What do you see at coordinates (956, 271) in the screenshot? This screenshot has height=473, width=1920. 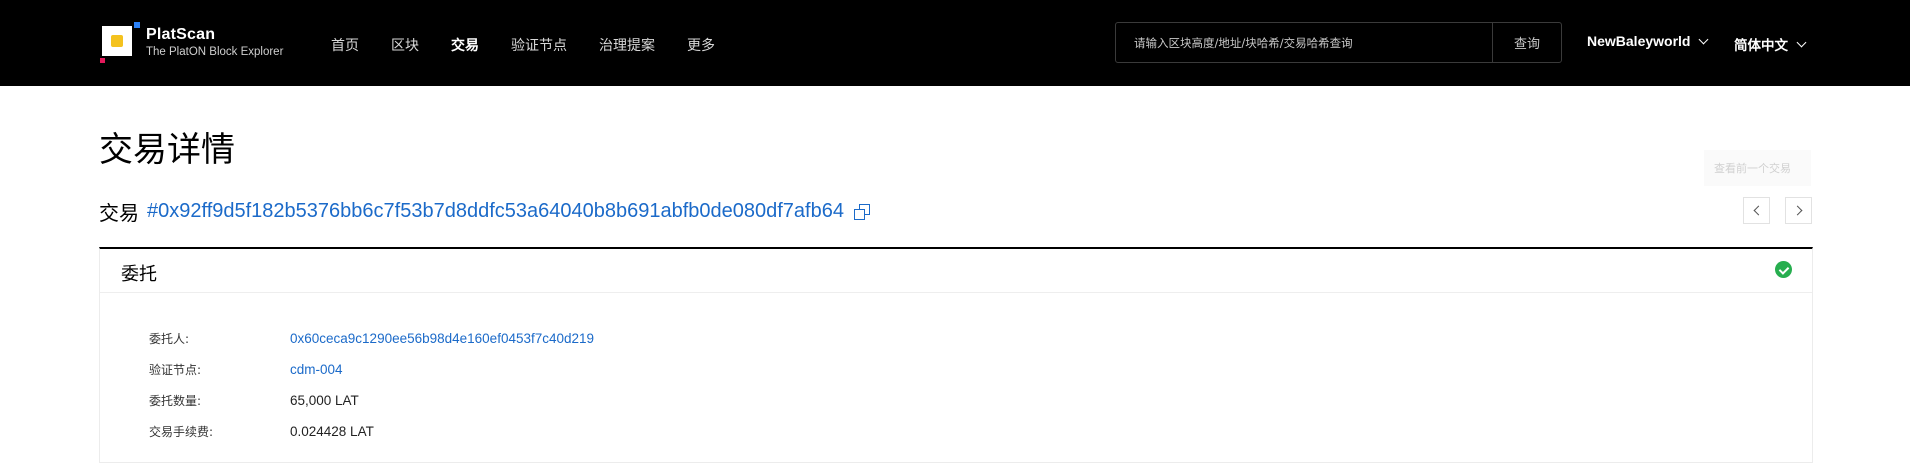 I see `card-header: 委托` at bounding box center [956, 271].